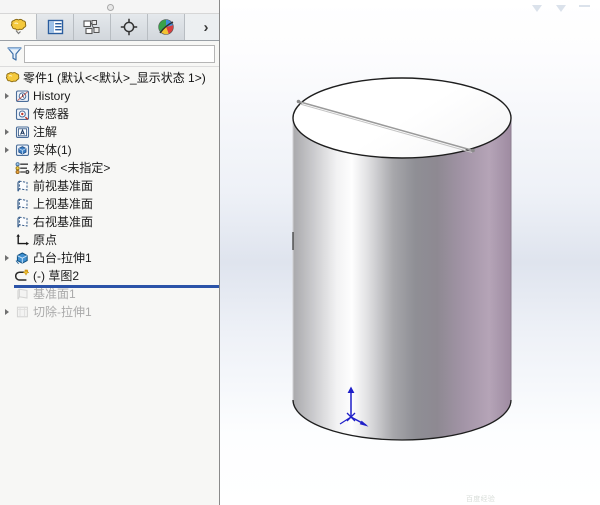 This screenshot has width=600, height=505. Describe the element at coordinates (119, 53) in the screenshot. I see `filter-input` at that location.